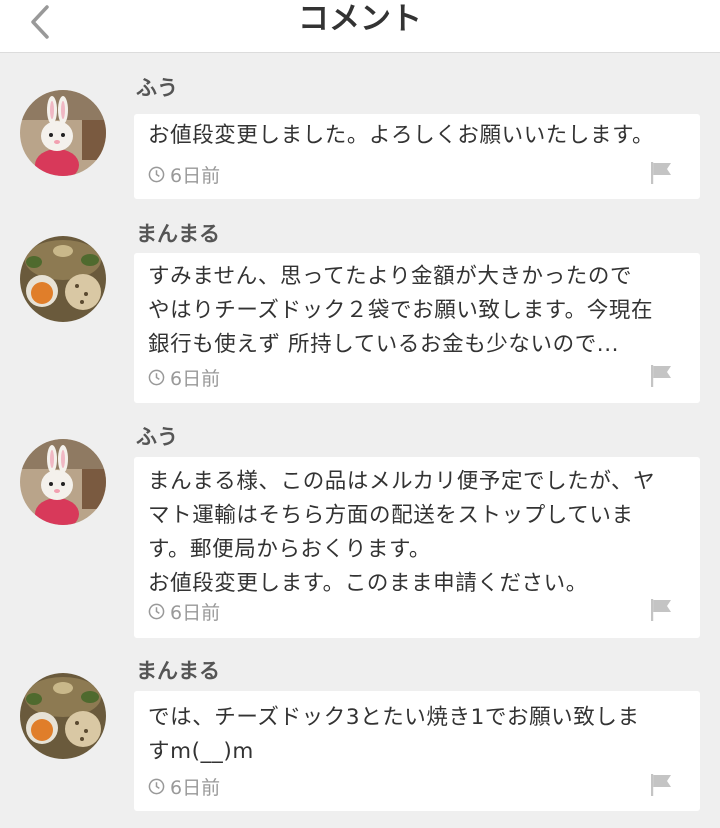 Image resolution: width=720 pixels, height=828 pixels. I want to click on comment-text: お値段変更しました。よろしくお願いいたします。, so click(401, 135).